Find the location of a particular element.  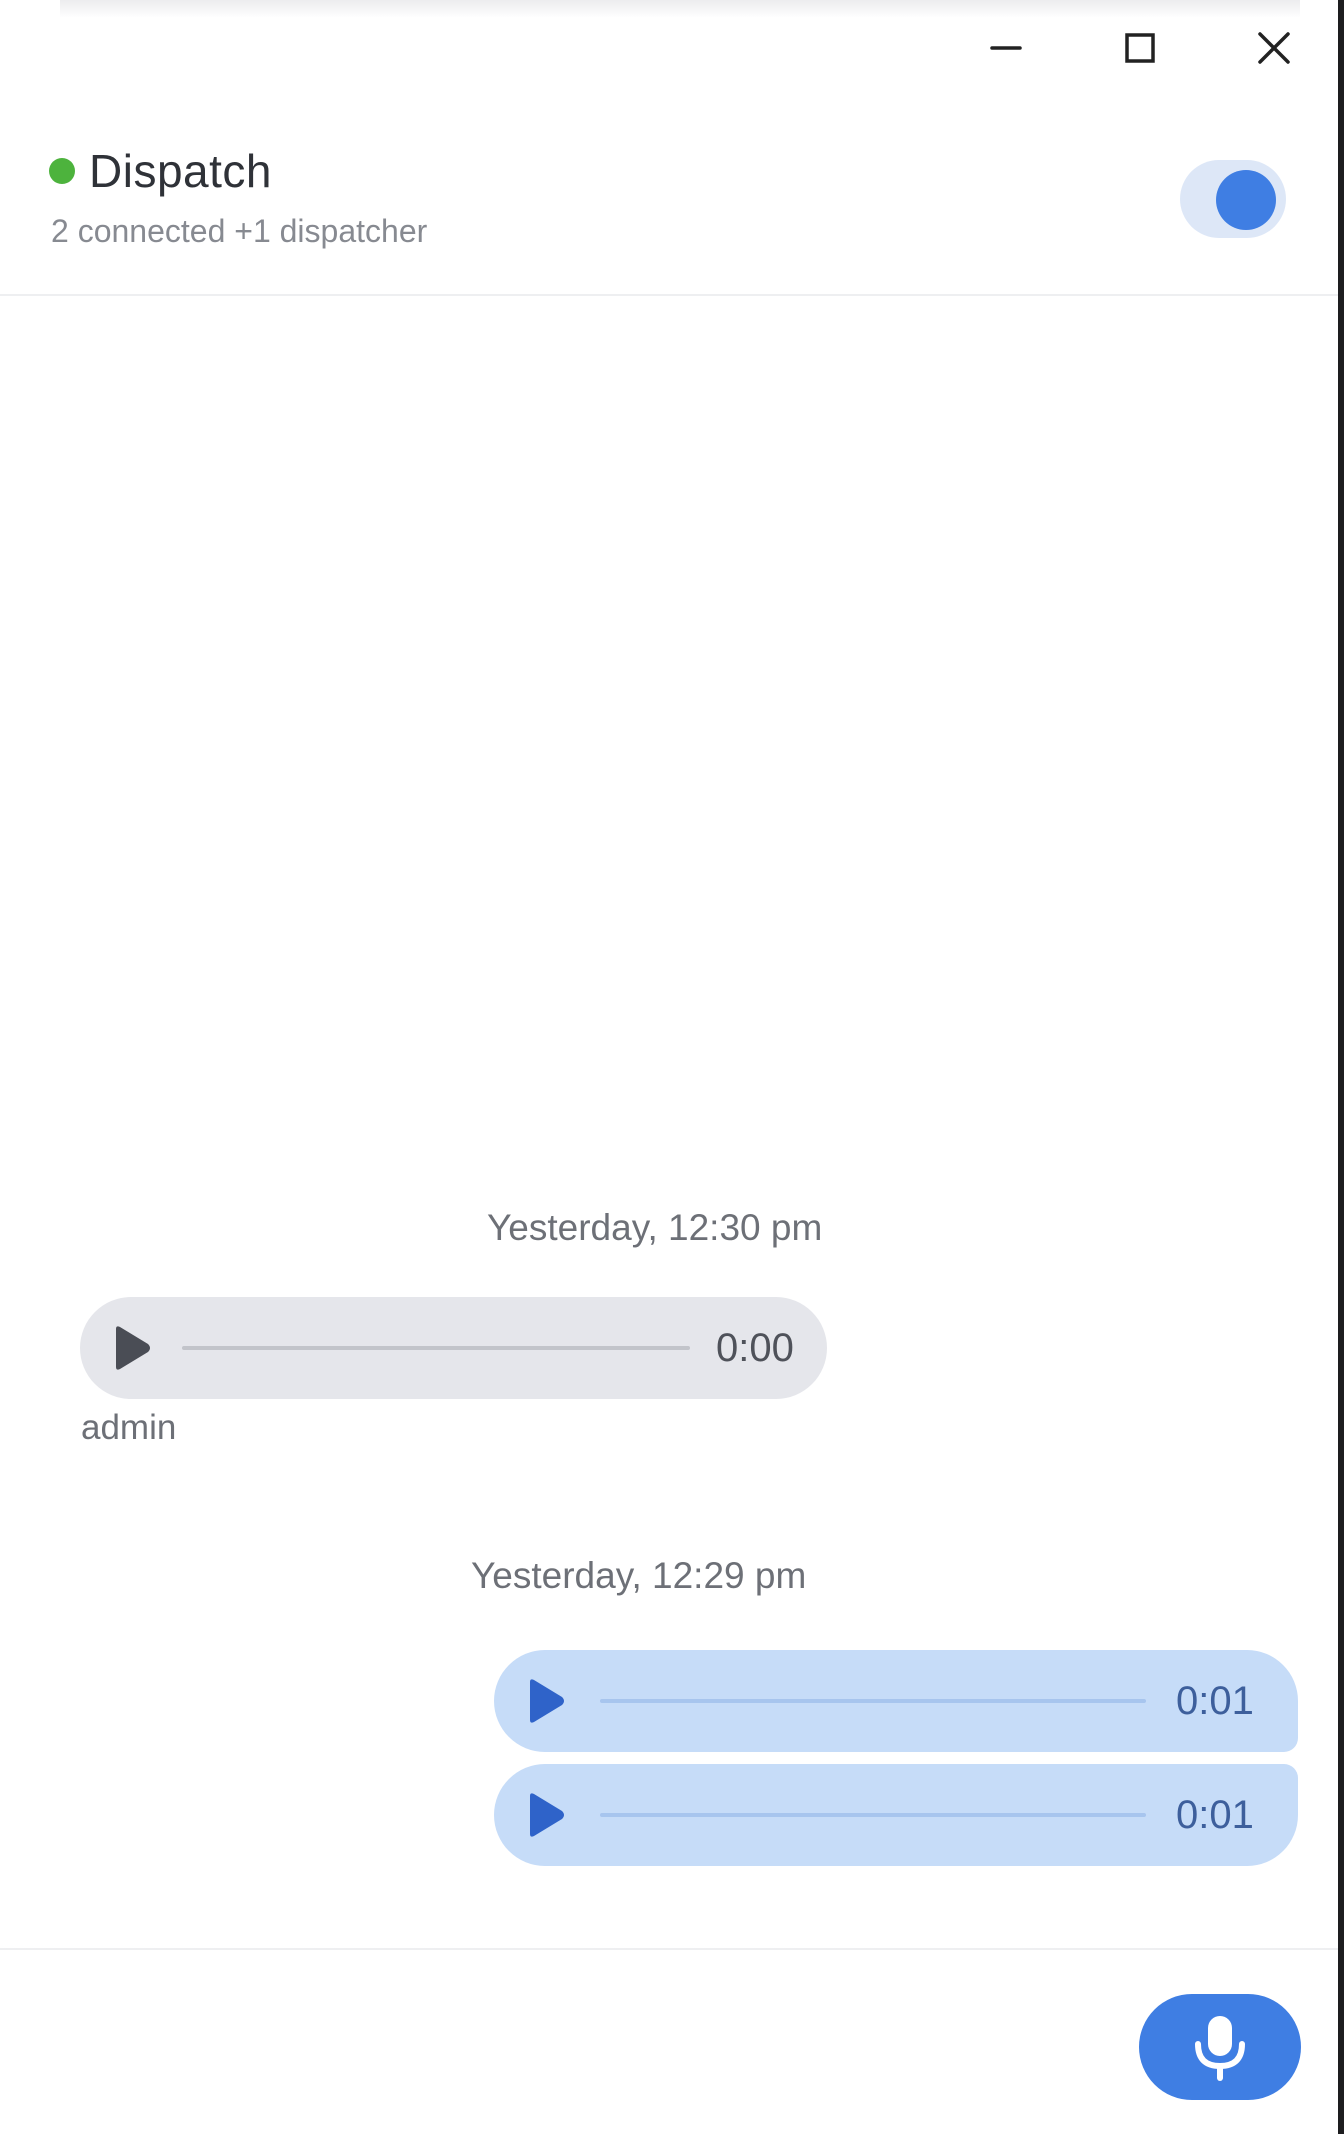

microphone-icon is located at coordinates (1220, 2048).